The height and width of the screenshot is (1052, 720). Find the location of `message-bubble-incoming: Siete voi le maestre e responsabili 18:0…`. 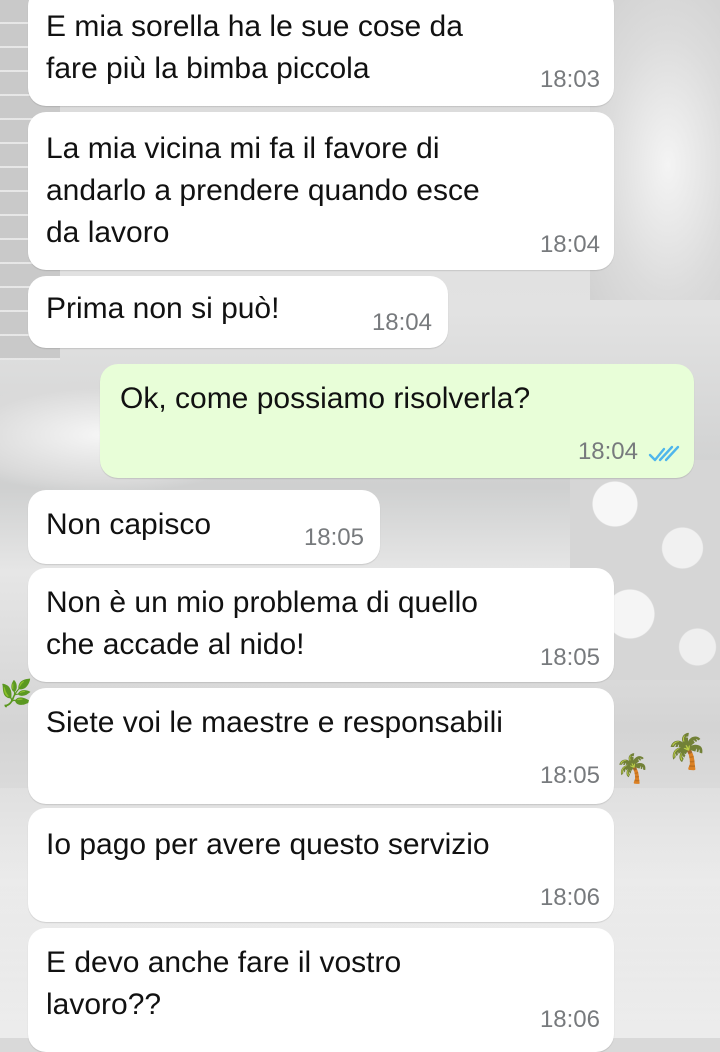

message-bubble-incoming: Siete voi le maestre e responsabili 18:0… is located at coordinates (321, 746).